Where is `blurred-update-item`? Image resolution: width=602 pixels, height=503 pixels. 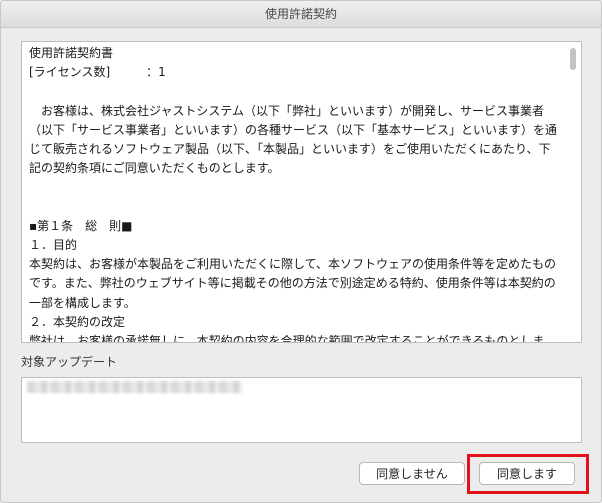
blurred-update-item is located at coordinates (134, 387).